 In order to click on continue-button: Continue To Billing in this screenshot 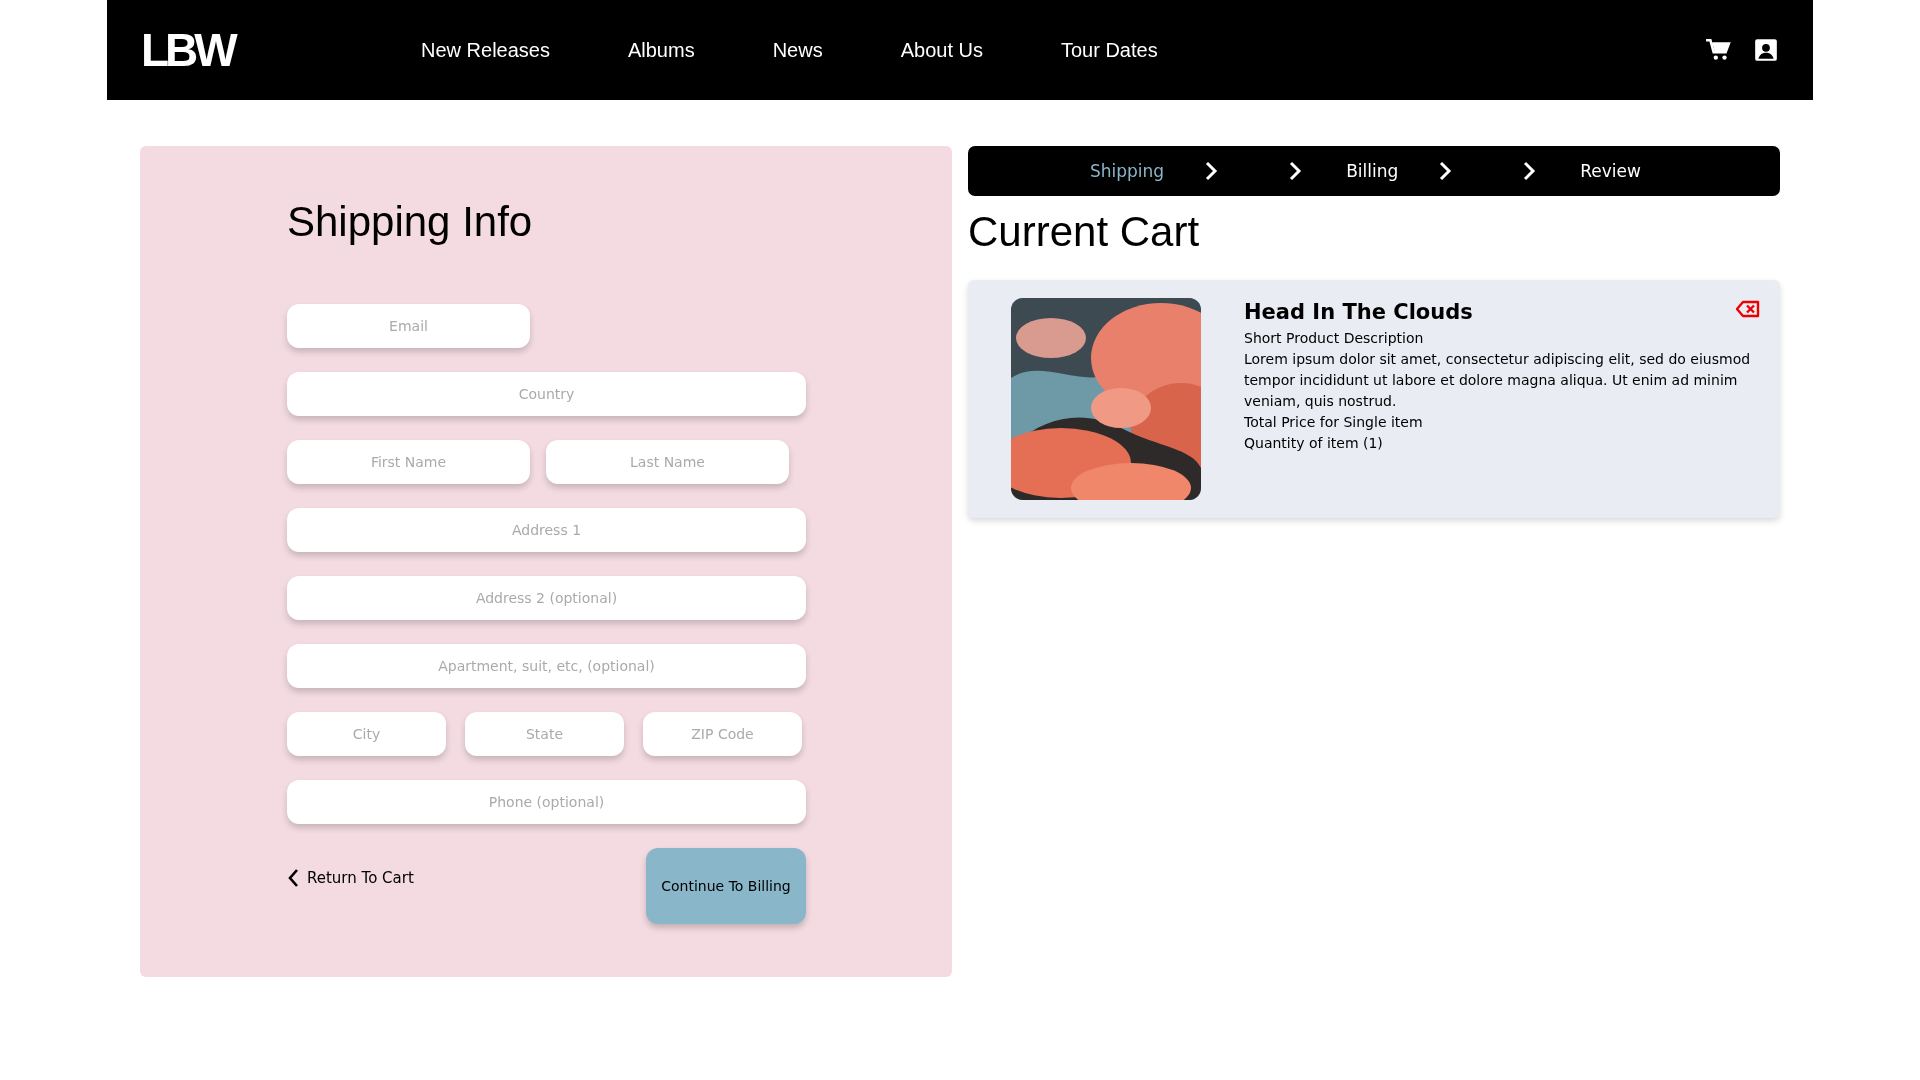, I will do `click(726, 886)`.